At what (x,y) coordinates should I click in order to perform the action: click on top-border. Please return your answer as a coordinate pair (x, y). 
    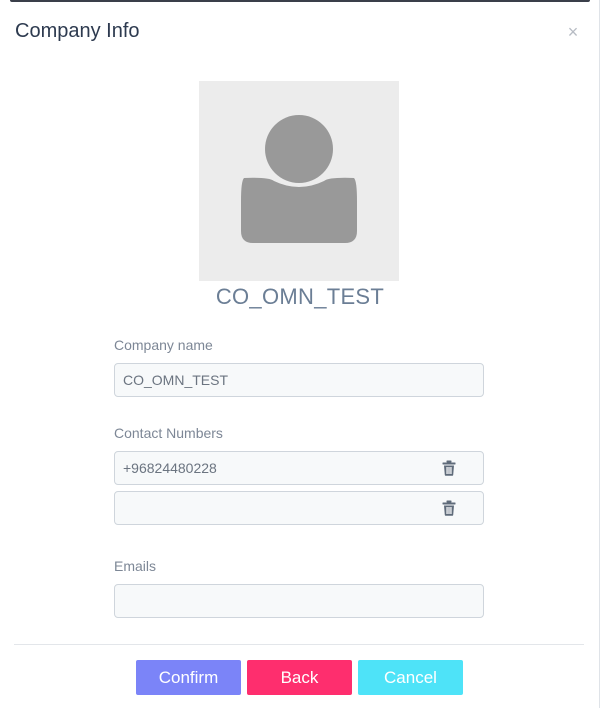
    Looking at the image, I should click on (300, 1).